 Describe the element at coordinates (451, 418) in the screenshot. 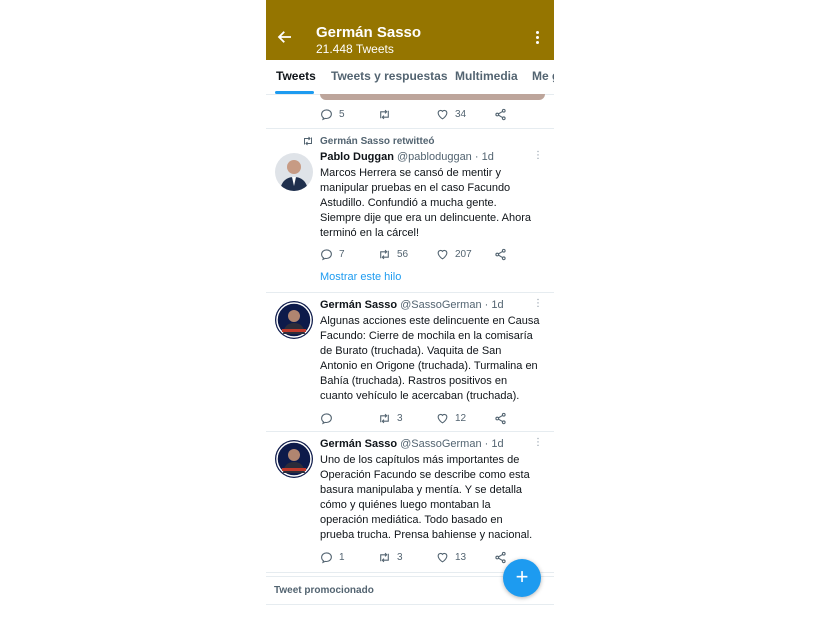

I see `like-button: 12` at that location.